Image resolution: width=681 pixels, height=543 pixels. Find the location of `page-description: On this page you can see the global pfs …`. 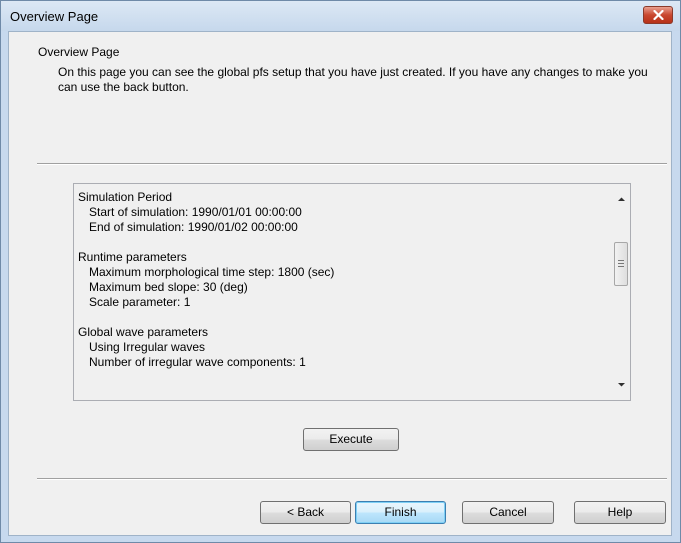

page-description: On this page you can see the global pfs … is located at coordinates (353, 79).